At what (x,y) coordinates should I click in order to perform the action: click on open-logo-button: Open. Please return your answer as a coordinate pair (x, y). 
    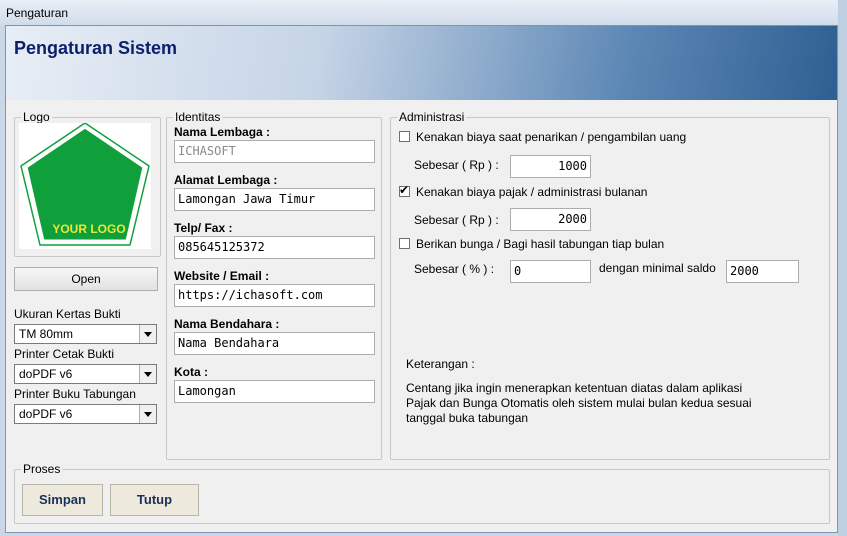
    Looking at the image, I should click on (86, 279).